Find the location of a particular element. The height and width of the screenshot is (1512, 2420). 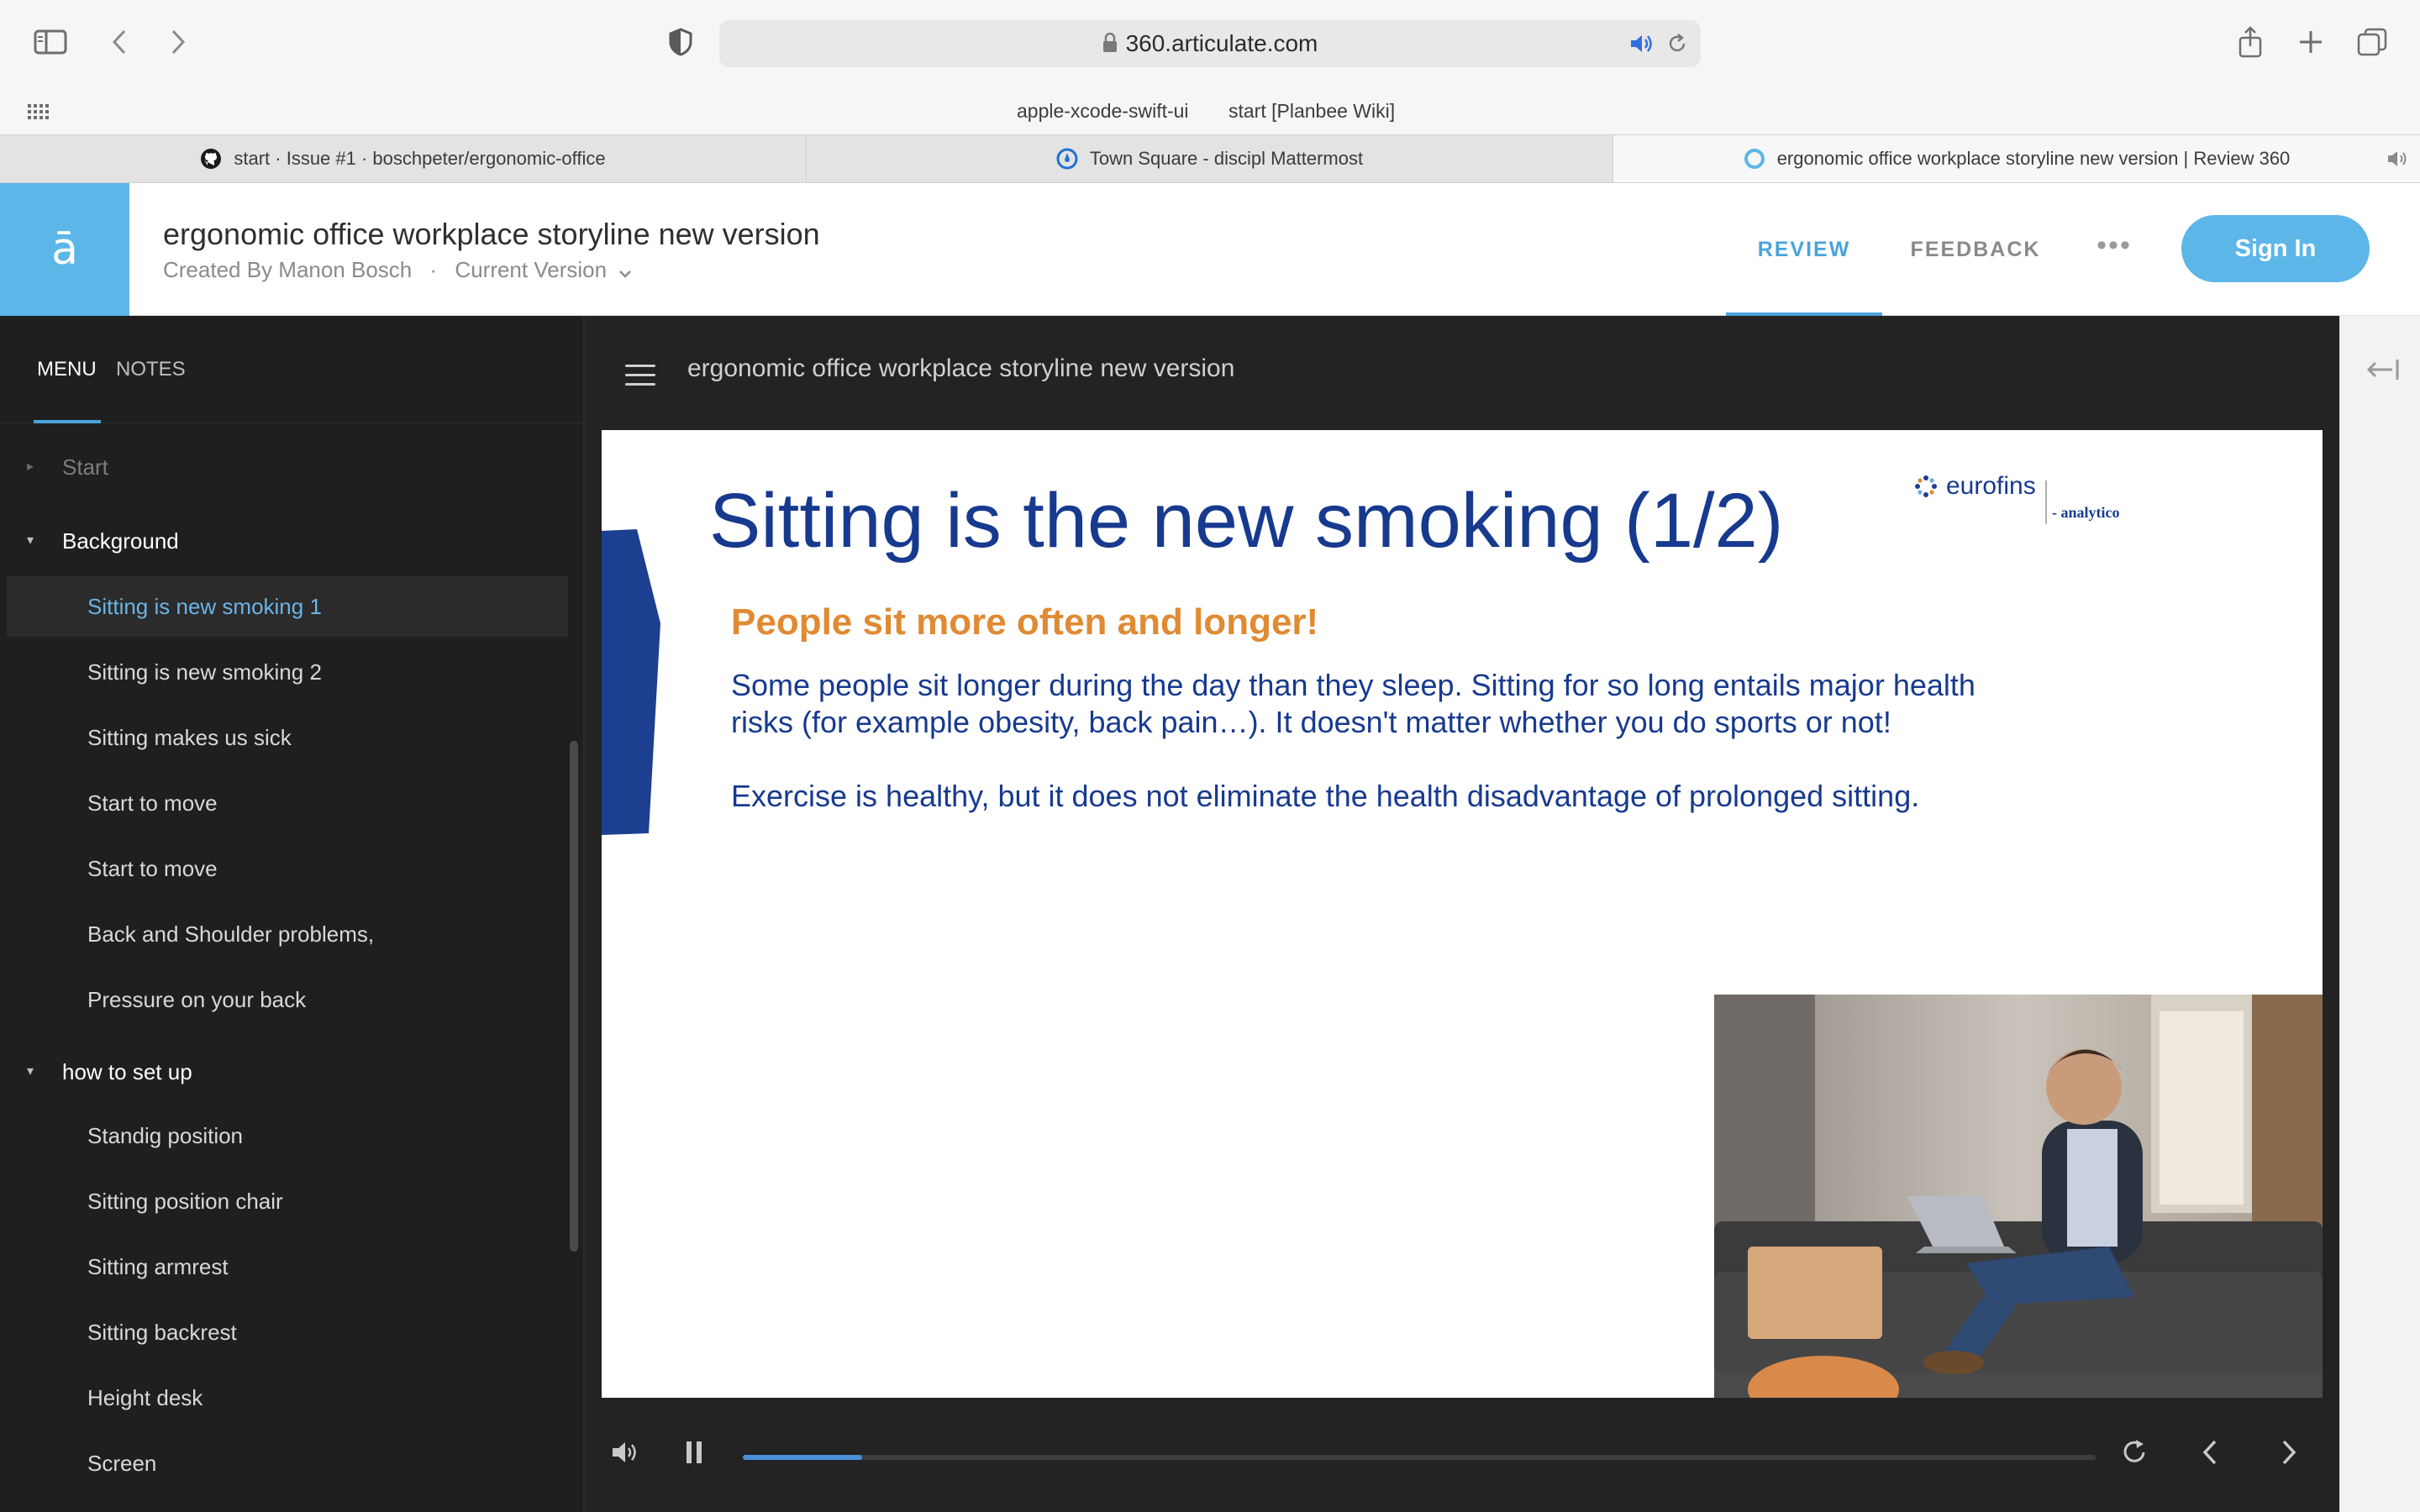

slide-title: Sitting is the new smoking (1/2) is located at coordinates (1246, 521).